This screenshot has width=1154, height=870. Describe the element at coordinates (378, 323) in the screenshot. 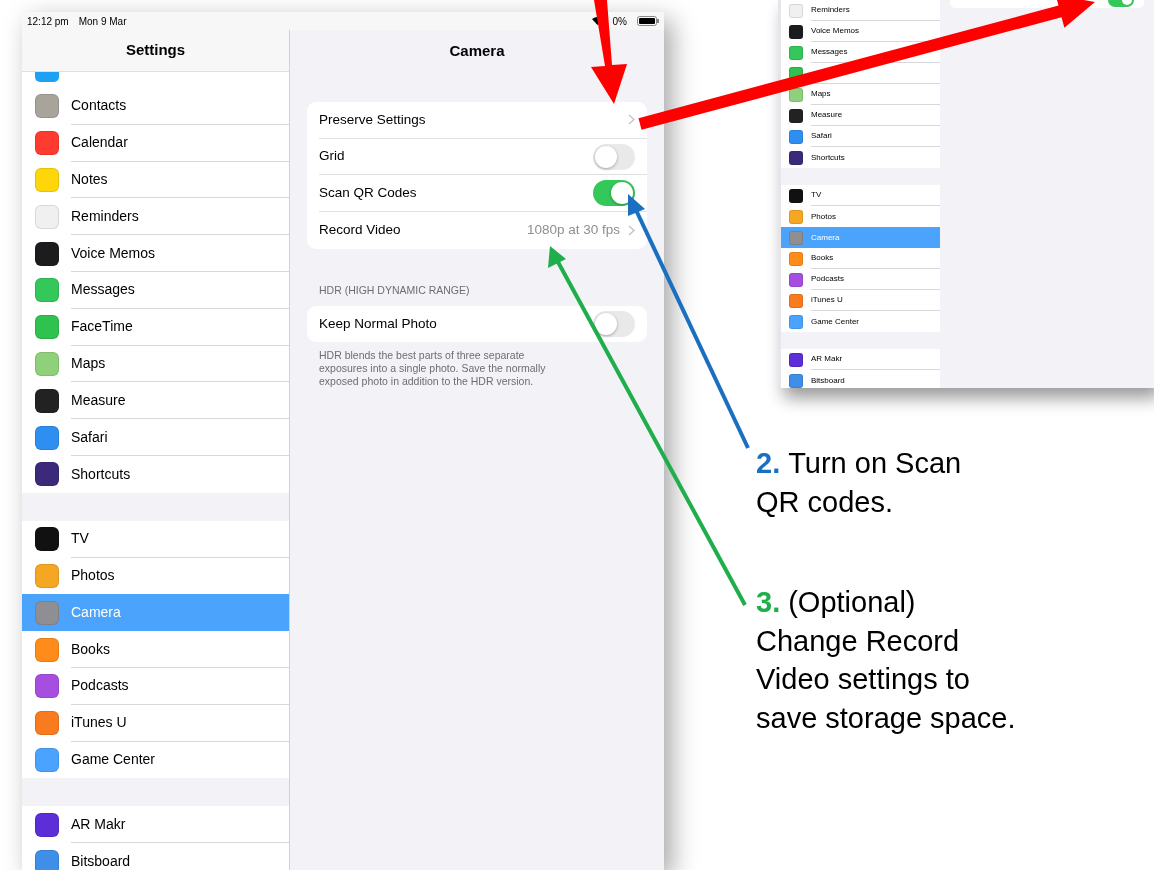

I see `setting-label: Keep Normal Photo` at that location.